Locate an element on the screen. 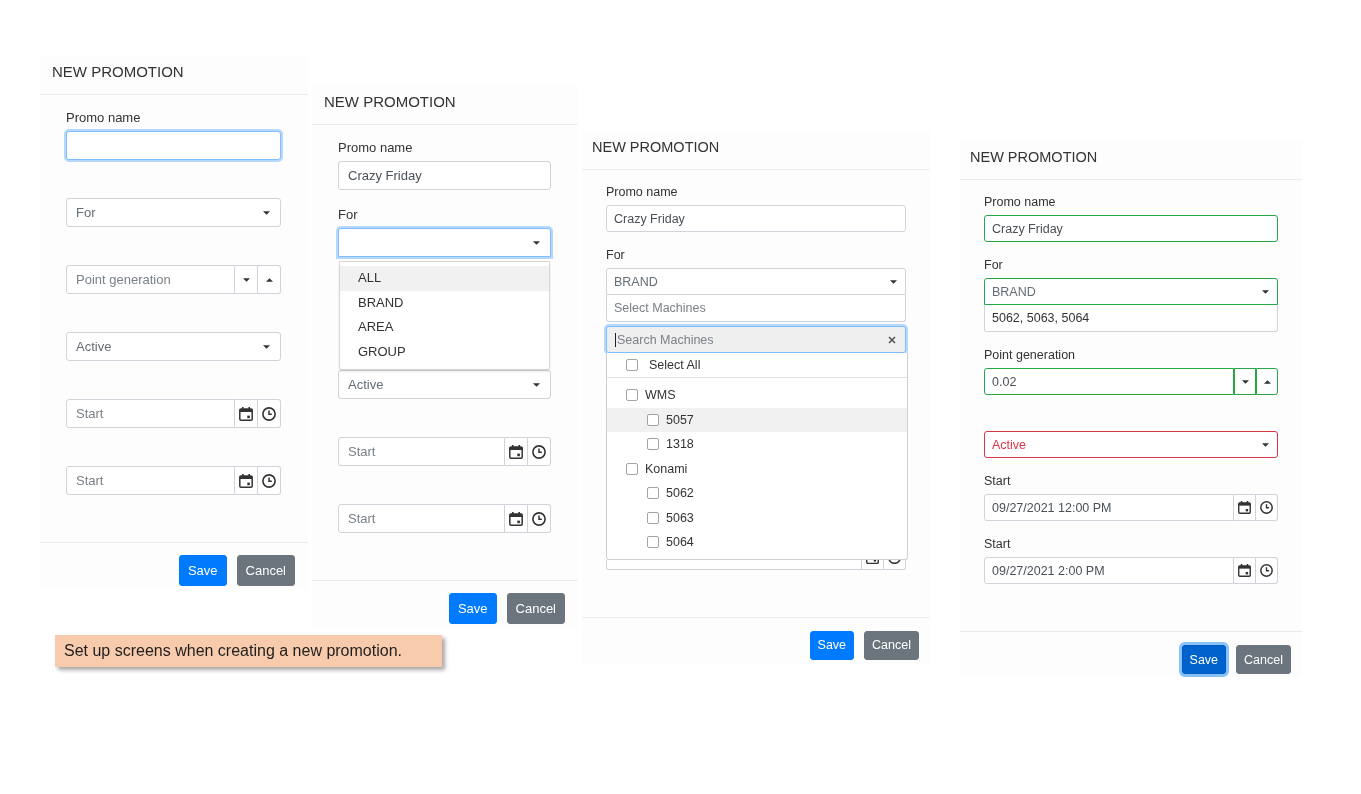  multi-select-field: 5062, 5063, 5064 is located at coordinates (1131, 318).